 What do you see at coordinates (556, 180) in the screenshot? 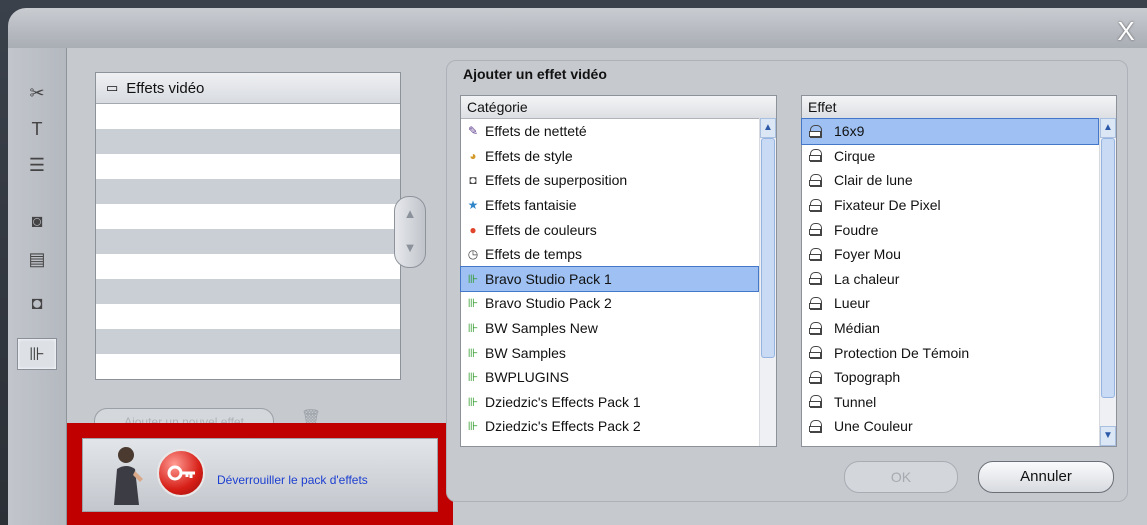
I see `category-label: Effets de superposition` at bounding box center [556, 180].